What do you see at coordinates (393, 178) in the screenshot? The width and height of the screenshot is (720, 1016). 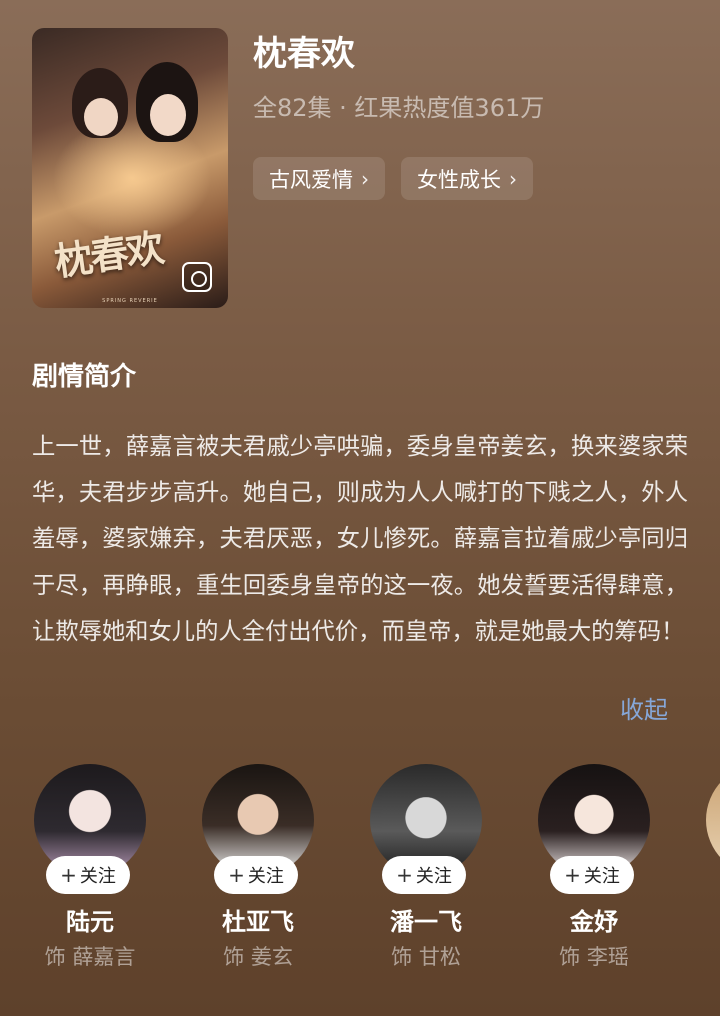 I see `tag-list: 古风爱情 › 女性成长 ›` at bounding box center [393, 178].